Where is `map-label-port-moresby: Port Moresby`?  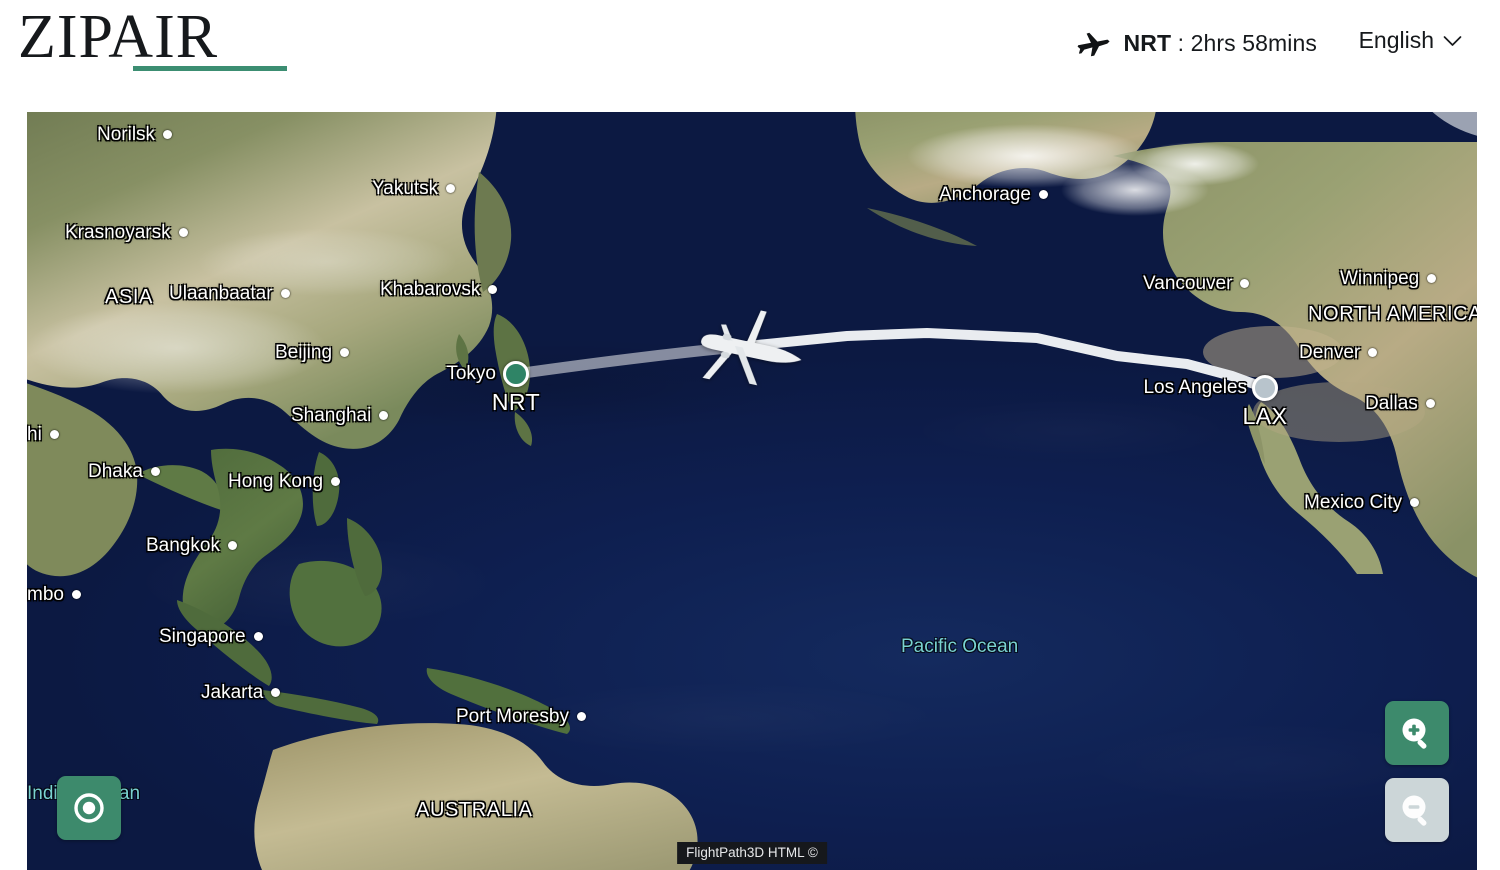 map-label-port-moresby: Port Moresby is located at coordinates (521, 716).